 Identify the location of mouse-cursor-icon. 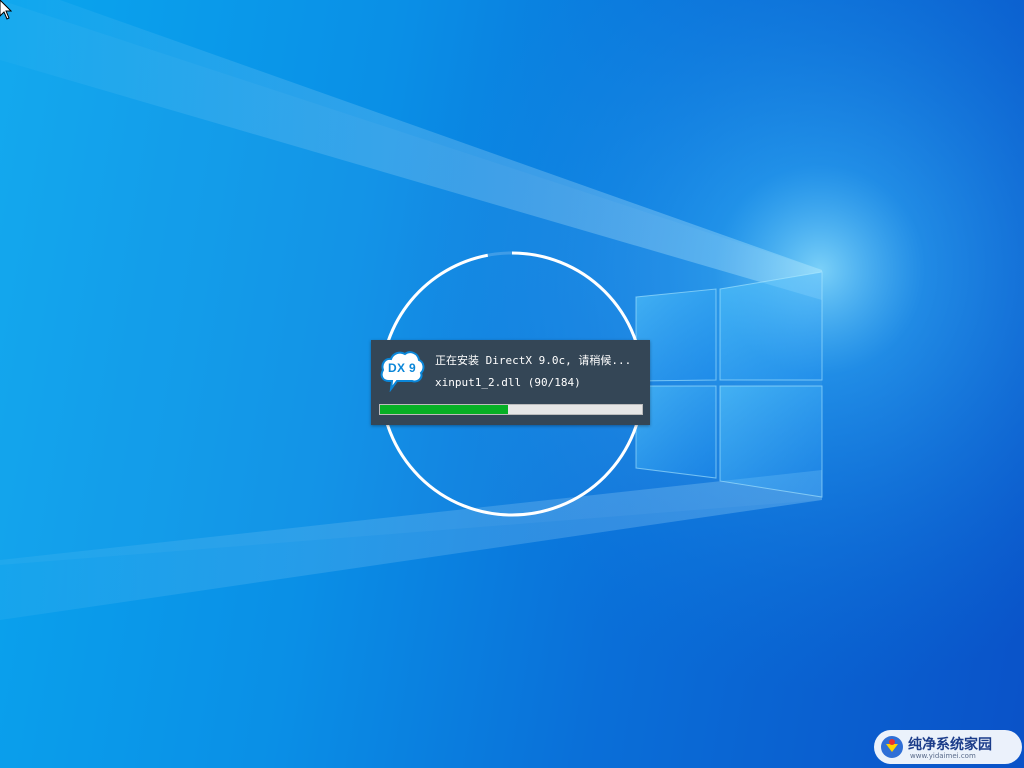
(6, 10).